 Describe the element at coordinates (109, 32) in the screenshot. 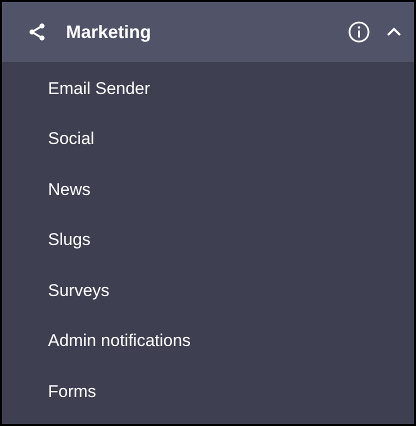

I see `section-title: Marketing` at that location.